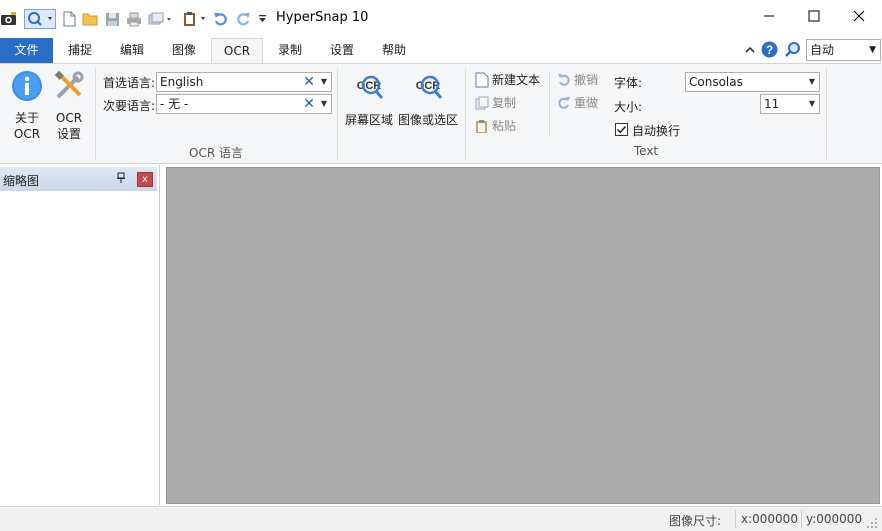 The height and width of the screenshot is (531, 882). Describe the element at coordinates (121, 179) in the screenshot. I see `pin-icon` at that location.